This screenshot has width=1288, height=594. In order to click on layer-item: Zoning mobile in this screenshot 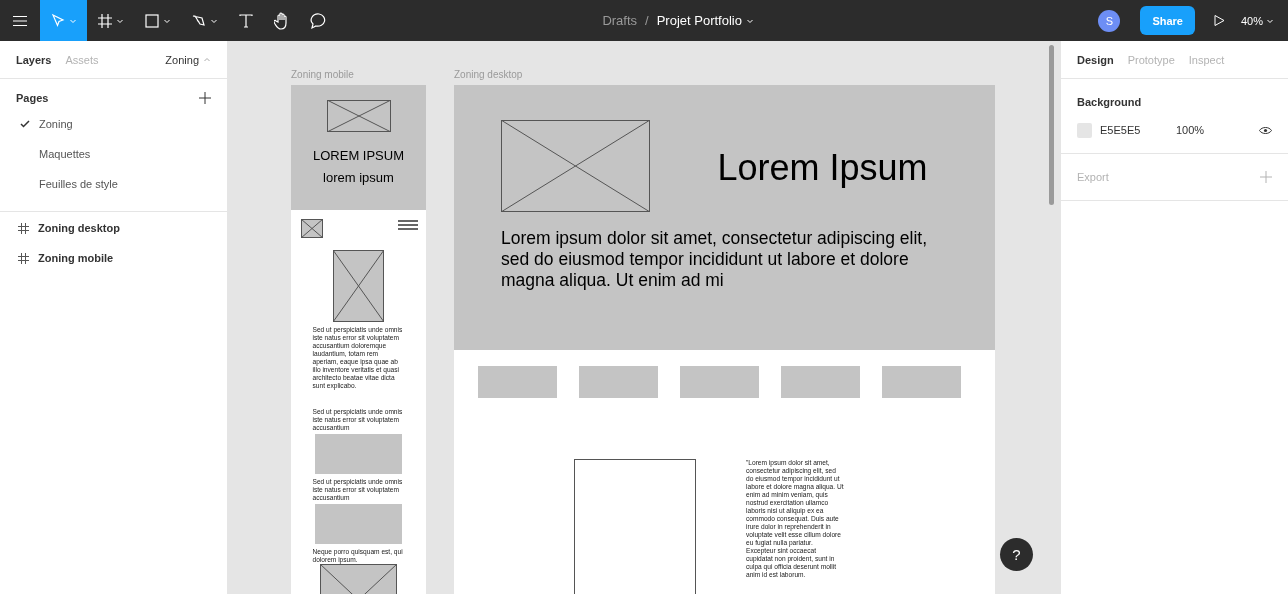, I will do `click(113, 258)`.